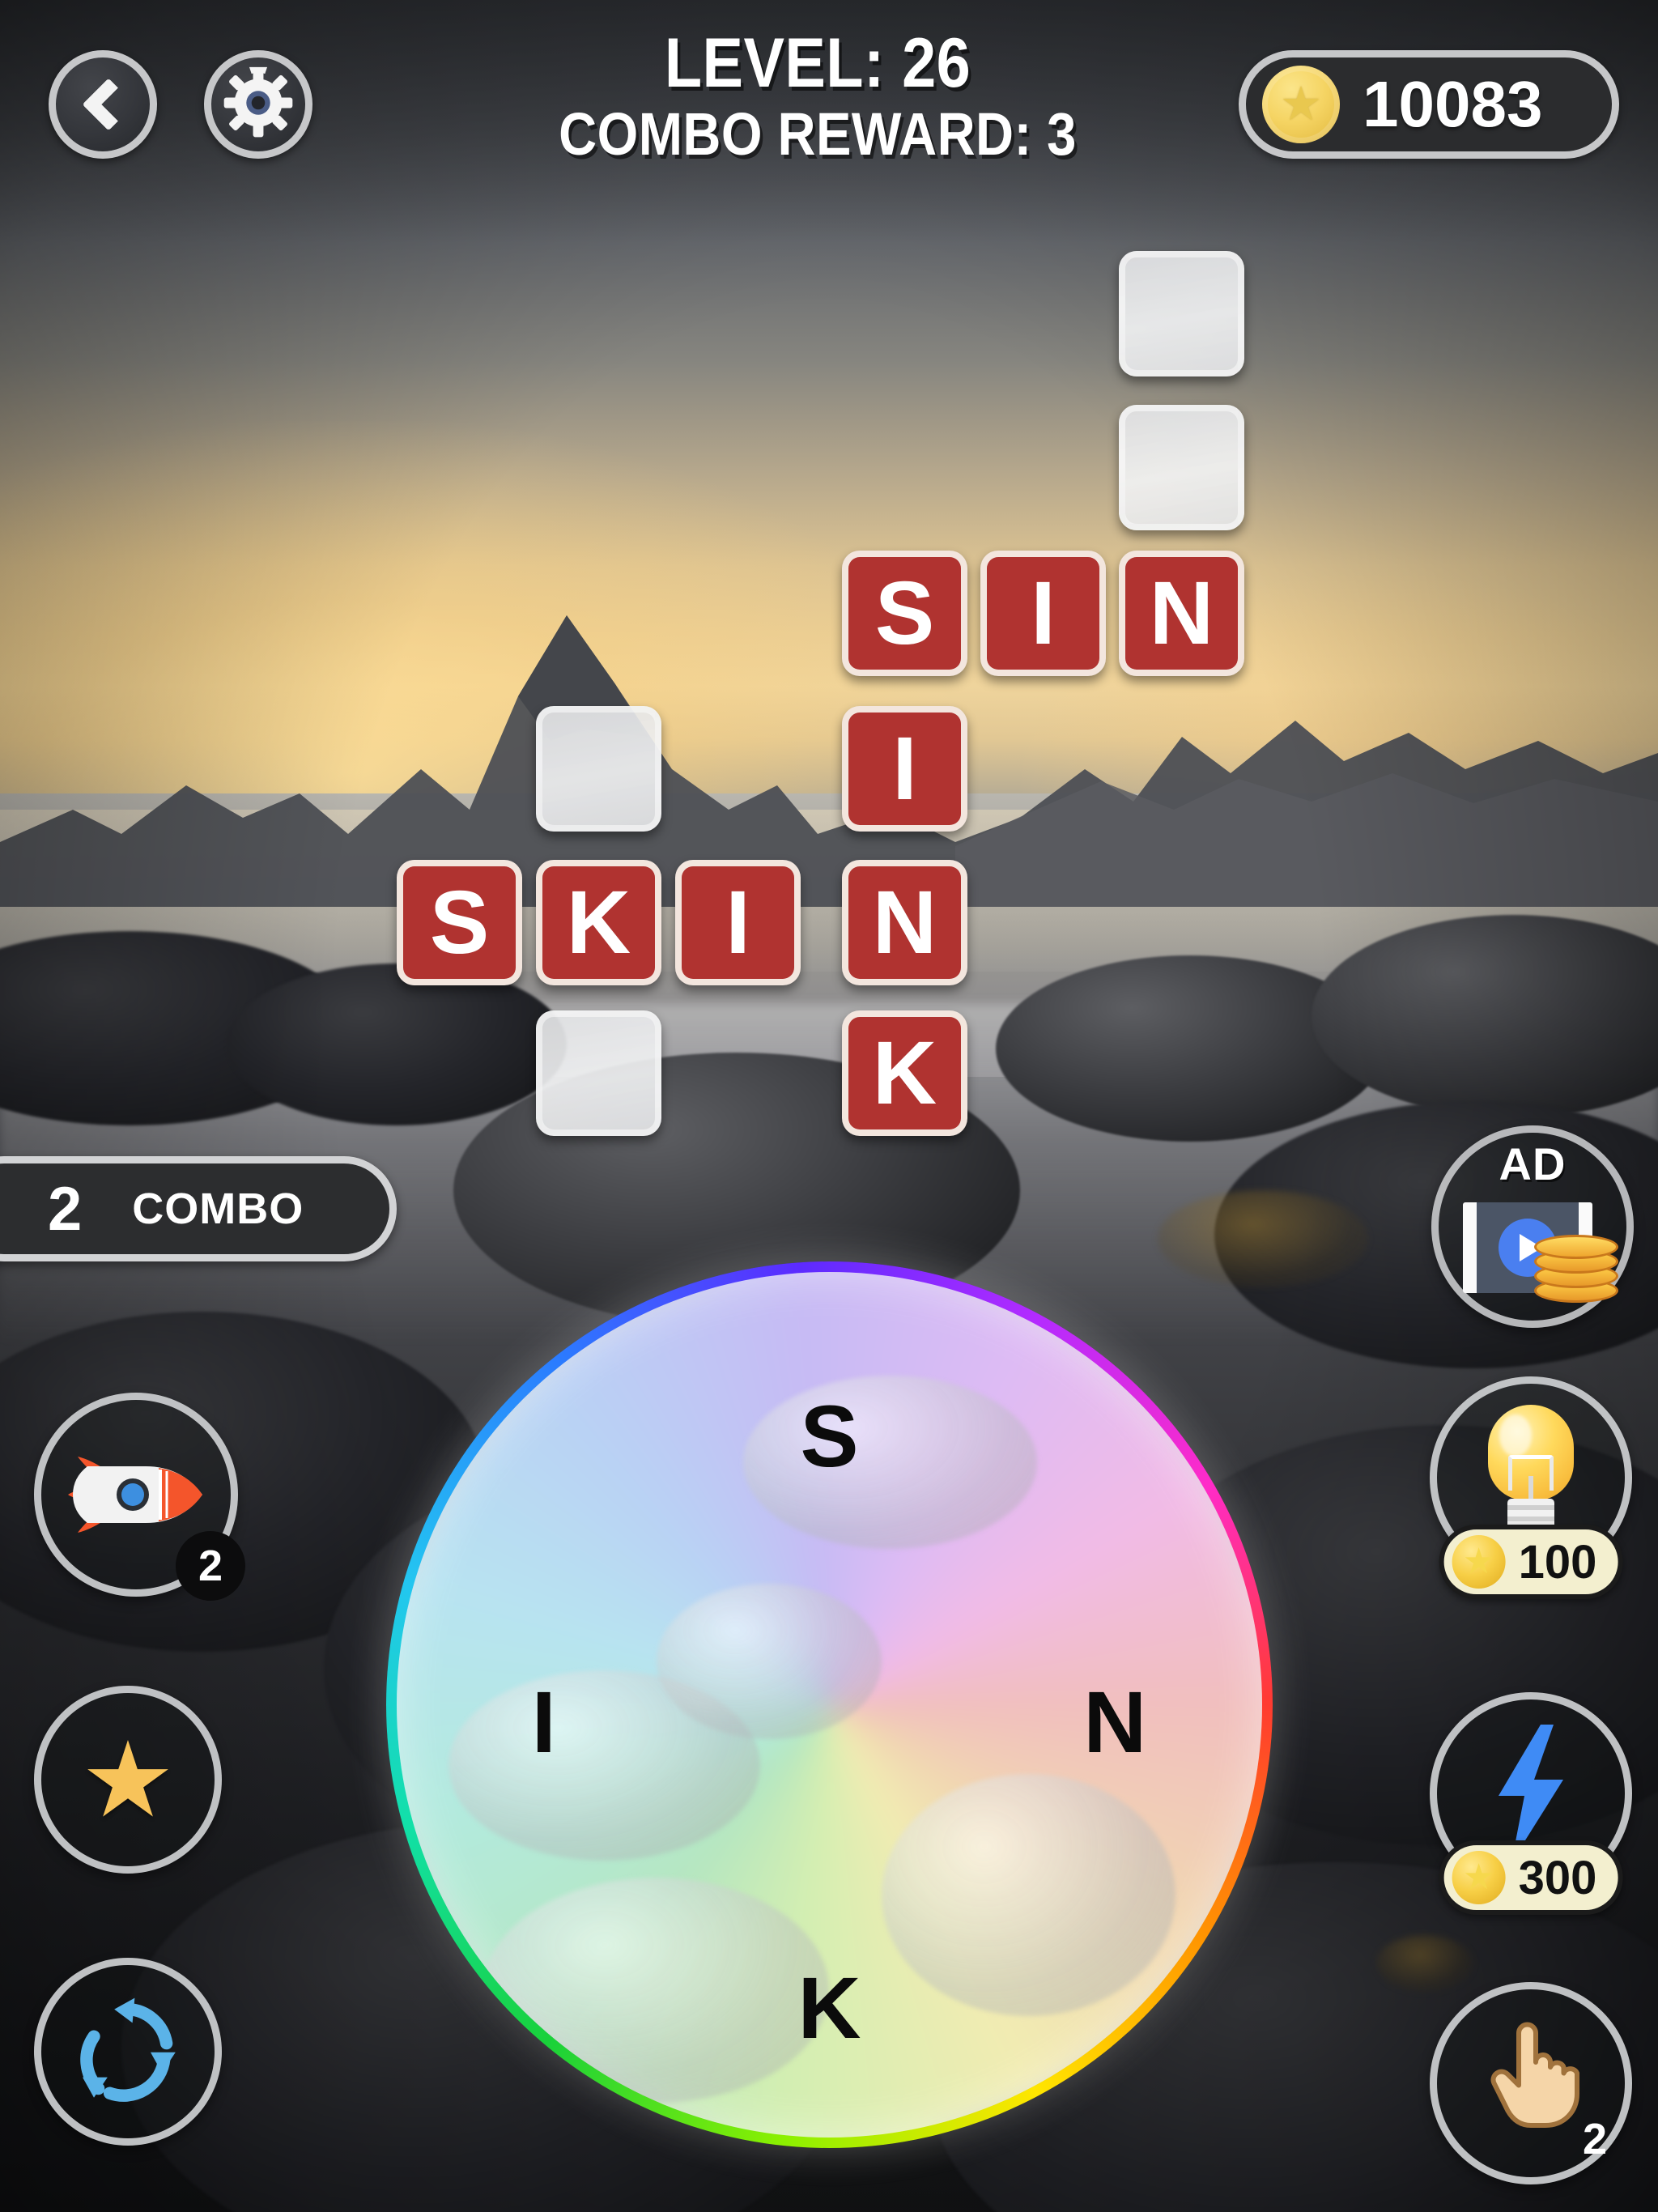 This screenshot has width=1658, height=2212. I want to click on power-up-price: ★ 300, so click(1531, 1878).